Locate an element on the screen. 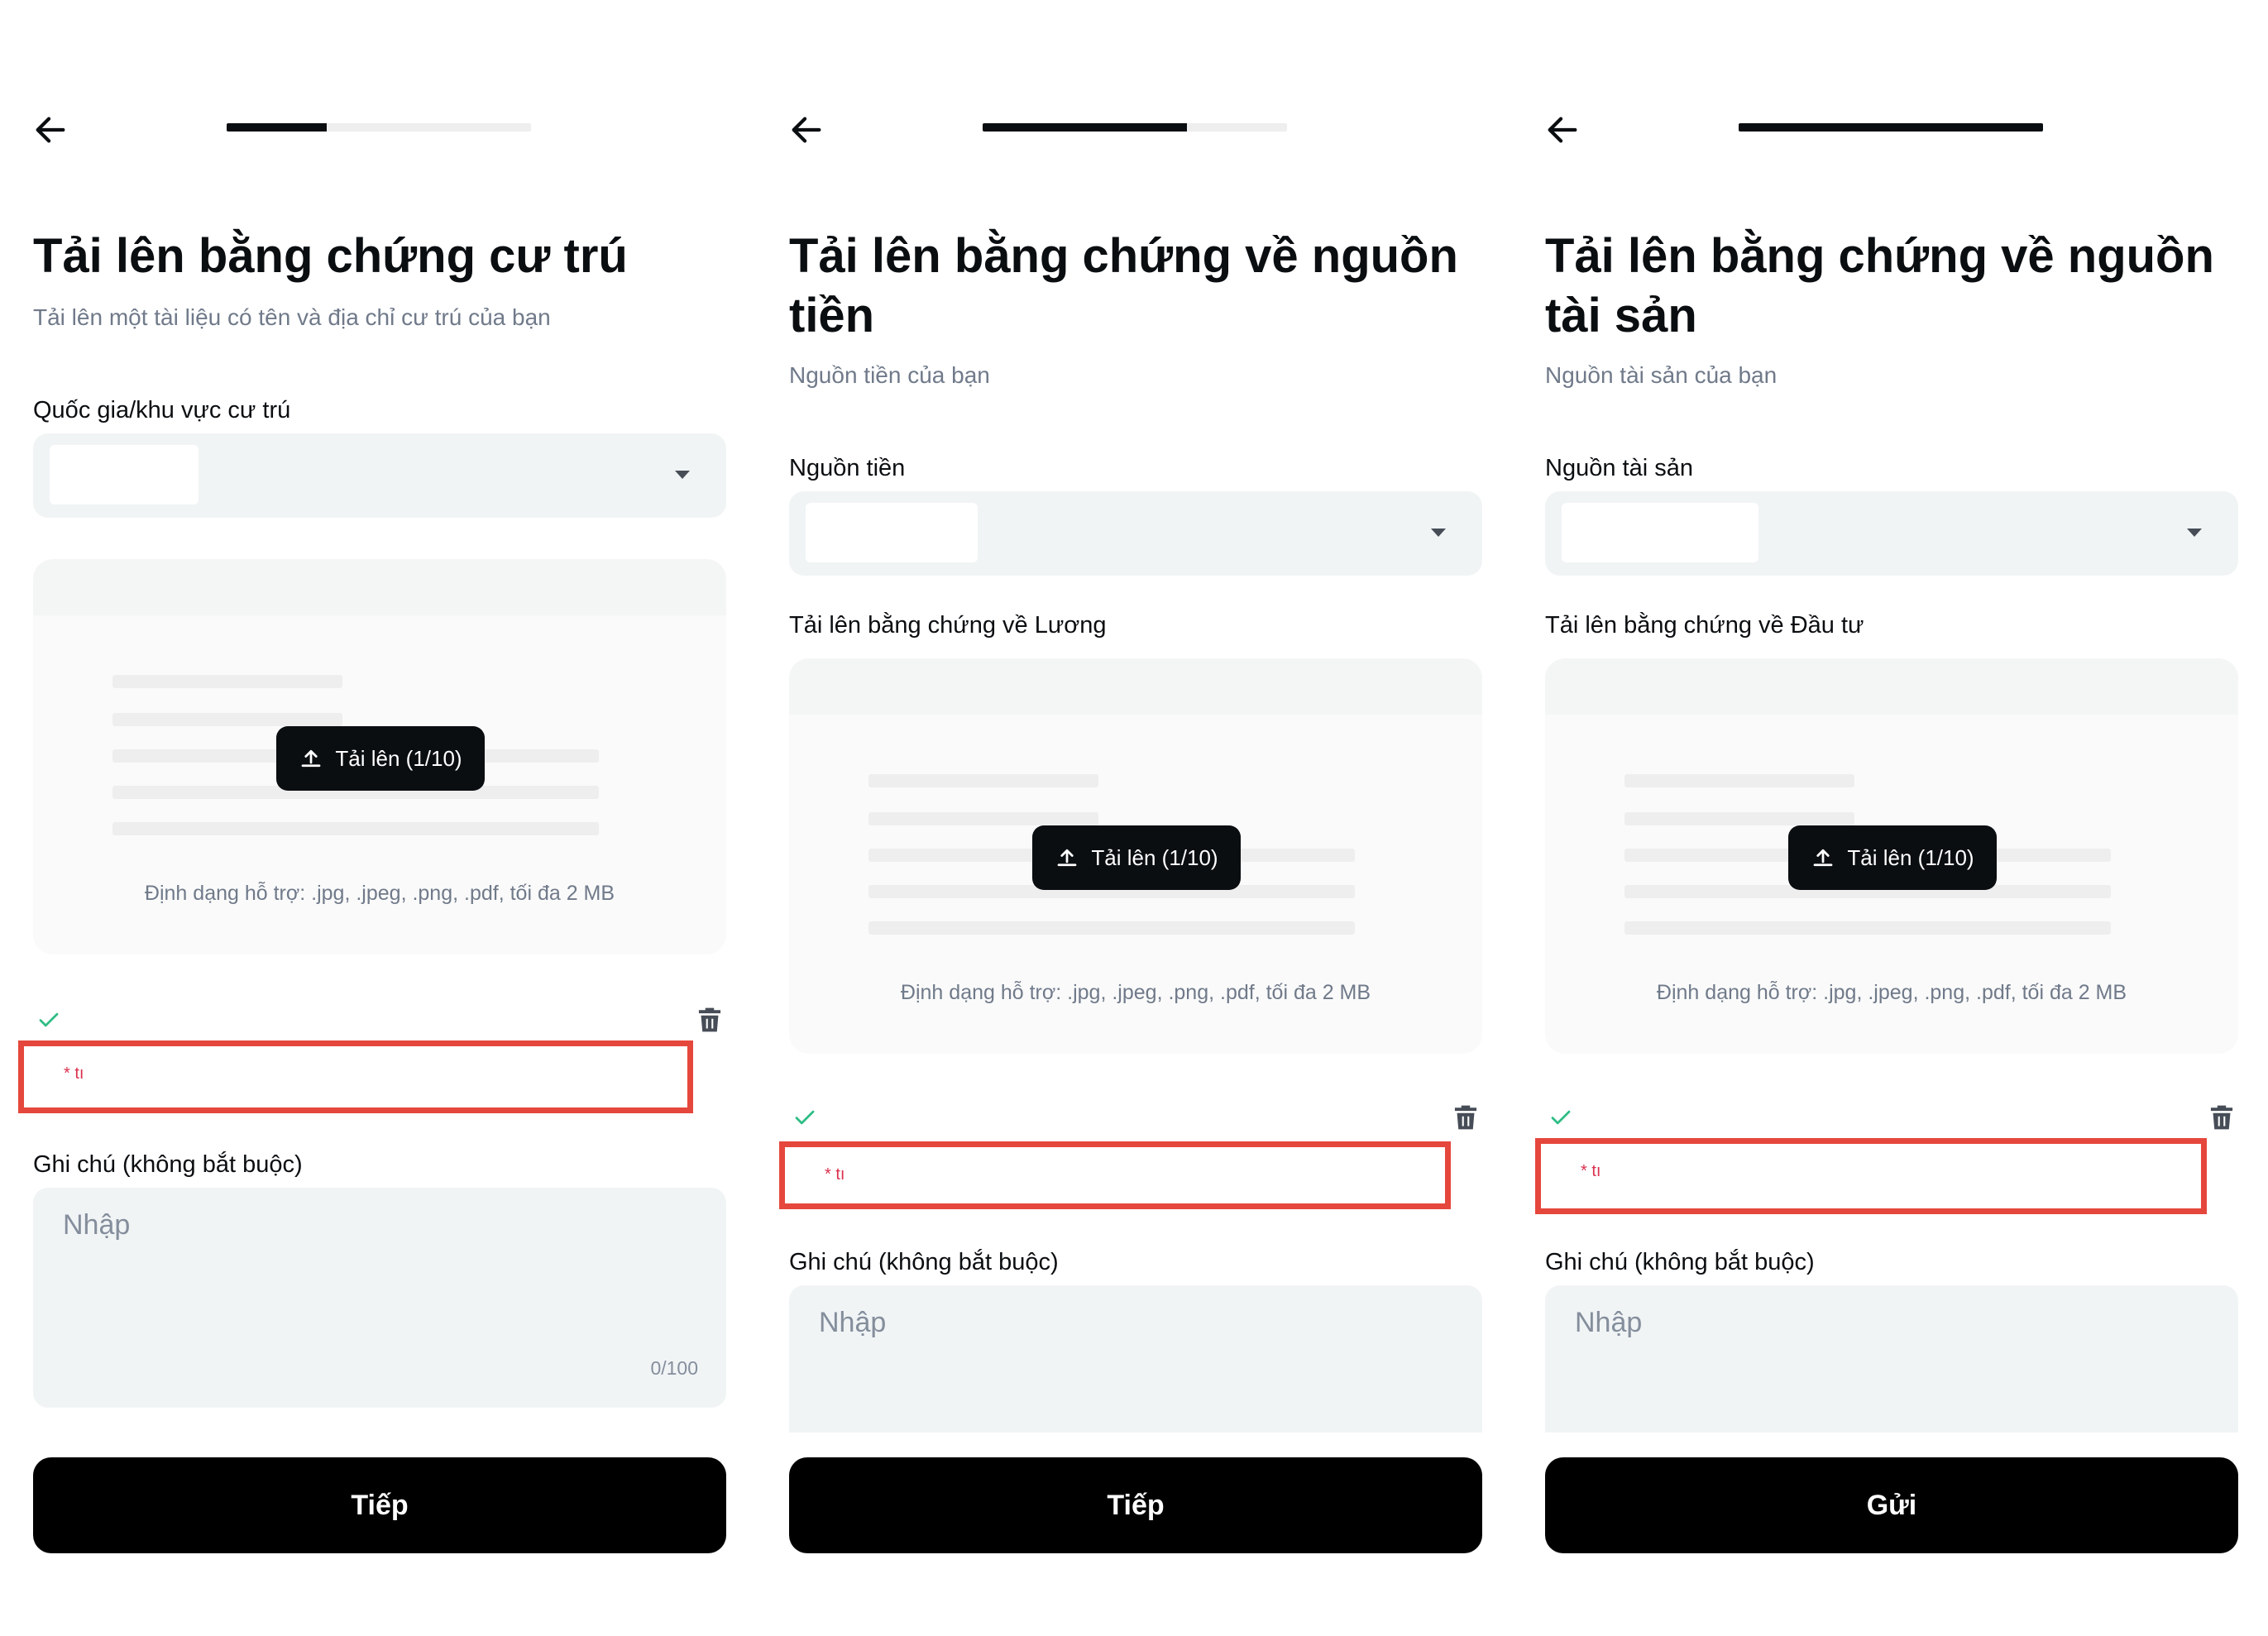 This screenshot has width=2268, height=1636. funds-source-select-value is located at coordinates (892, 532).